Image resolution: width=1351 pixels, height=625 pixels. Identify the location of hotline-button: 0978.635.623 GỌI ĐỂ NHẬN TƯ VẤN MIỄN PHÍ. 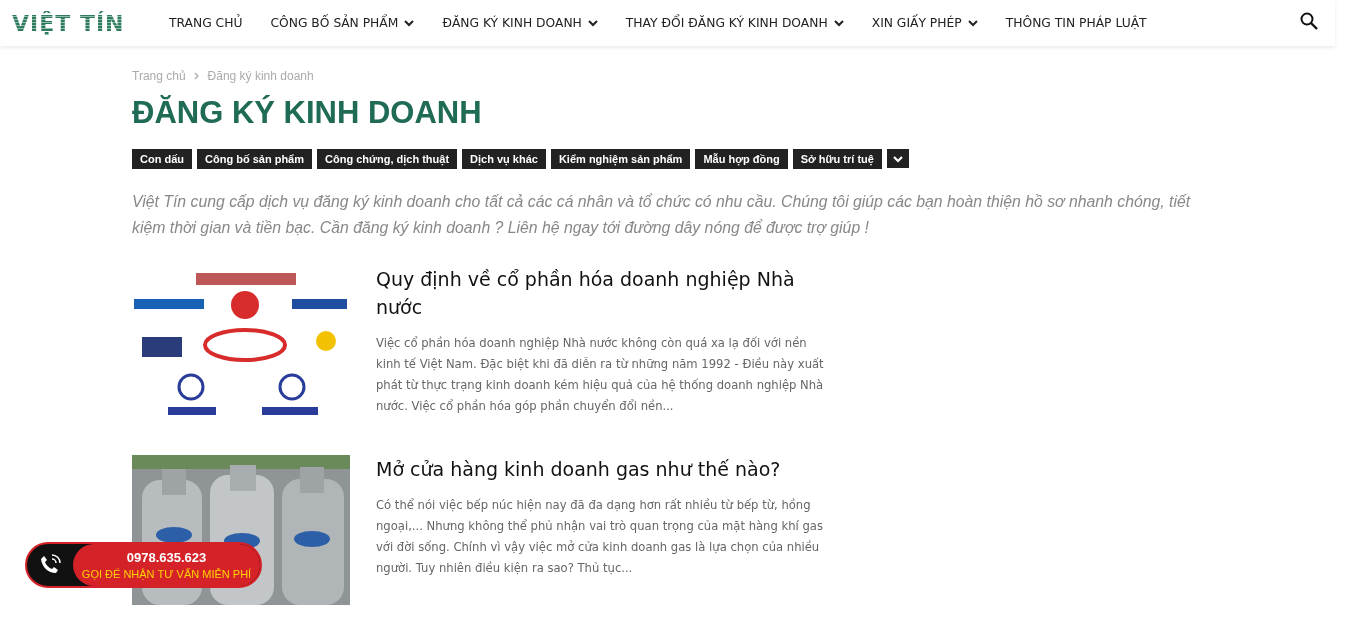
(143, 565).